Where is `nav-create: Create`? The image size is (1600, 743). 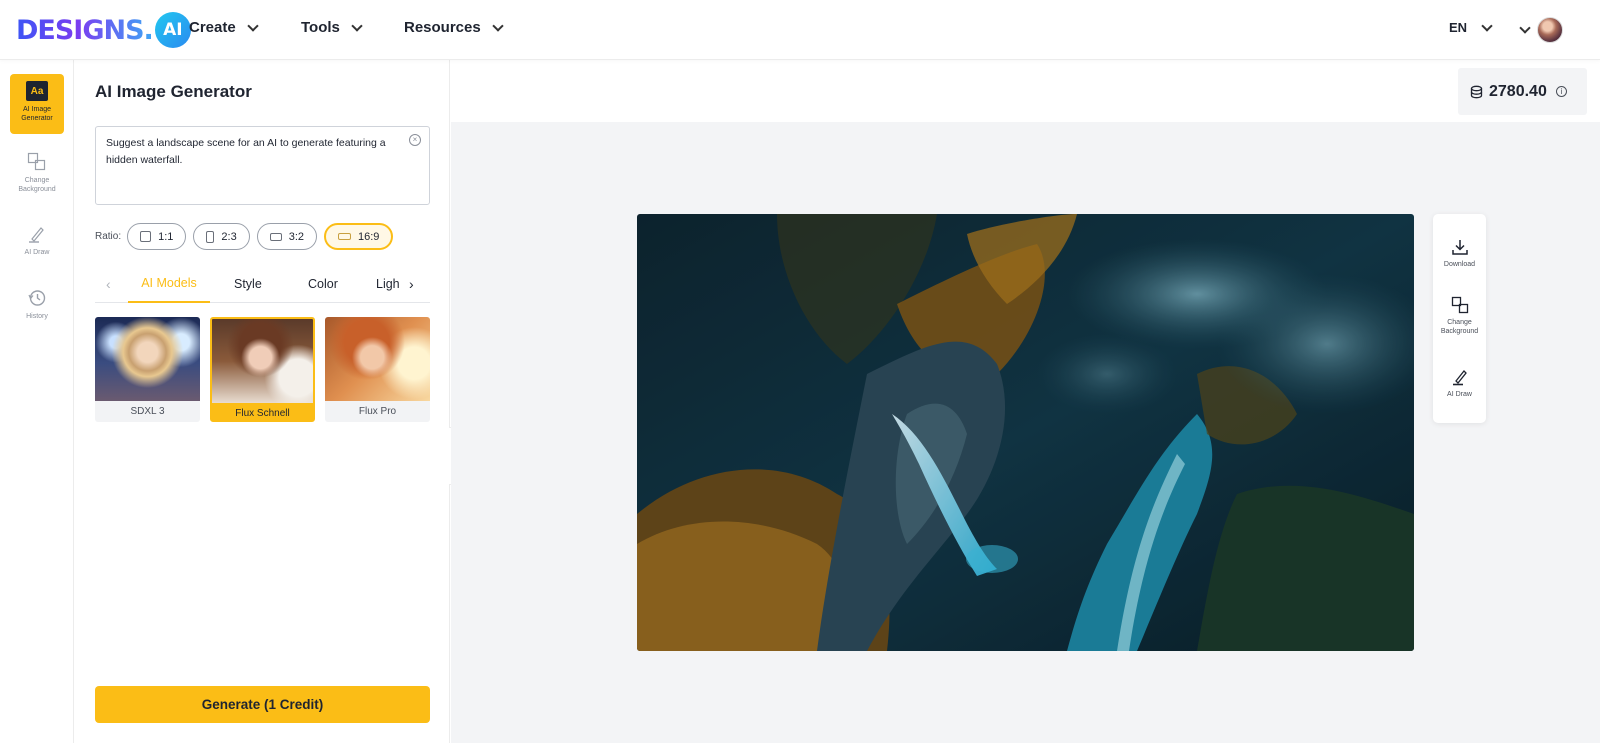
nav-create: Create is located at coordinates (224, 27).